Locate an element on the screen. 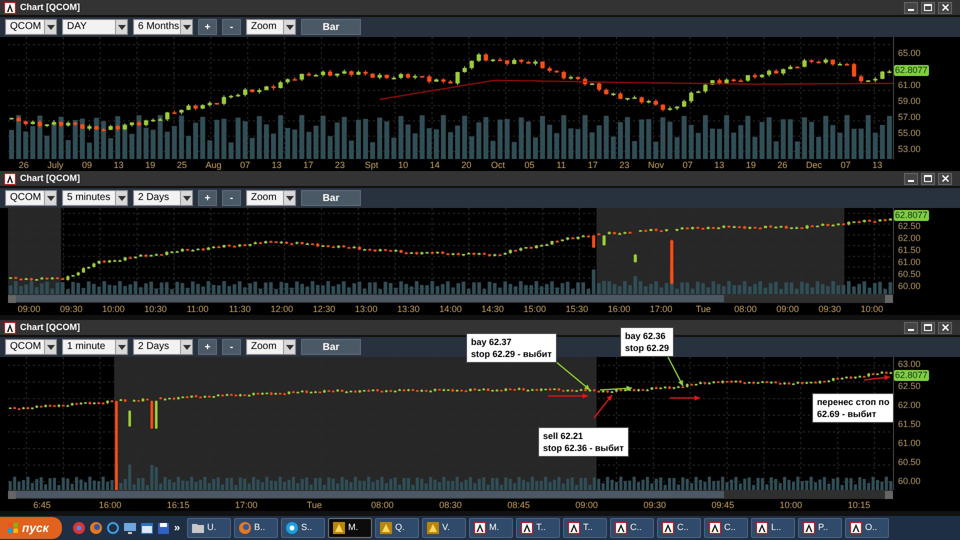 Image resolution: width=960 pixels, height=540 pixels. desktop-icon is located at coordinates (130, 528).